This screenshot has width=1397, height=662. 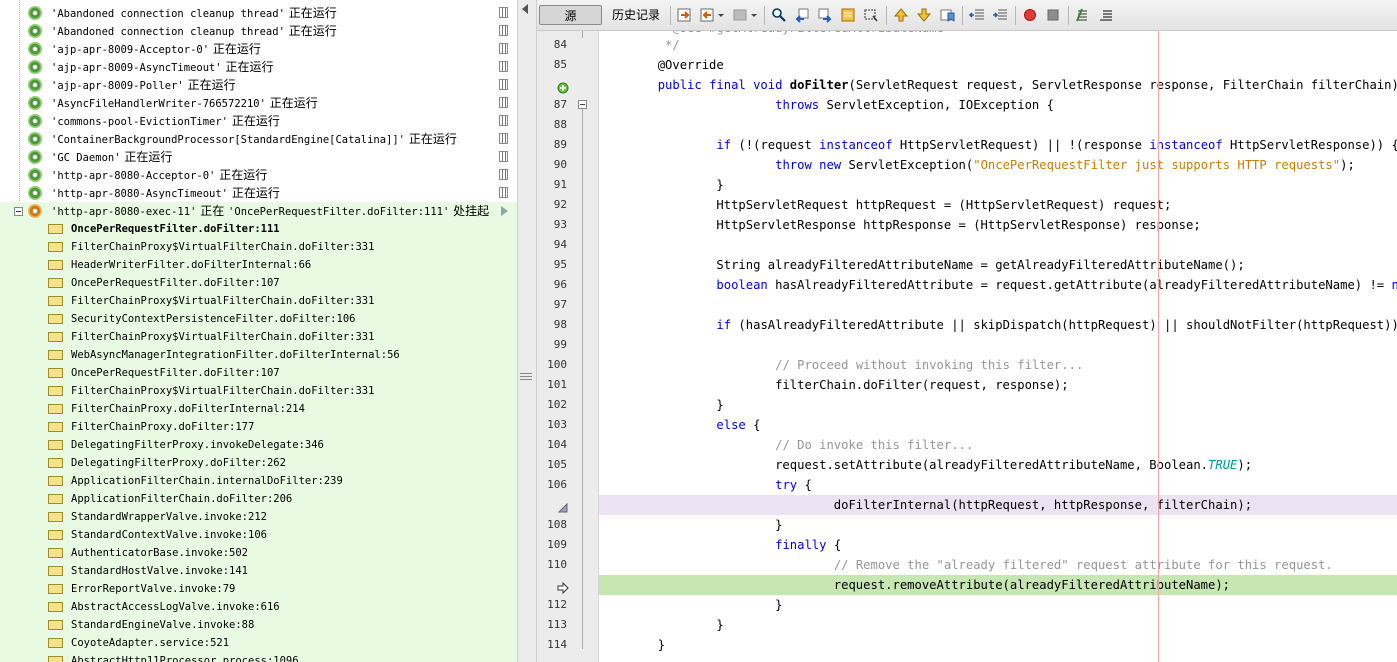 What do you see at coordinates (1000, 15) in the screenshot?
I see `shift-line-right-icon` at bounding box center [1000, 15].